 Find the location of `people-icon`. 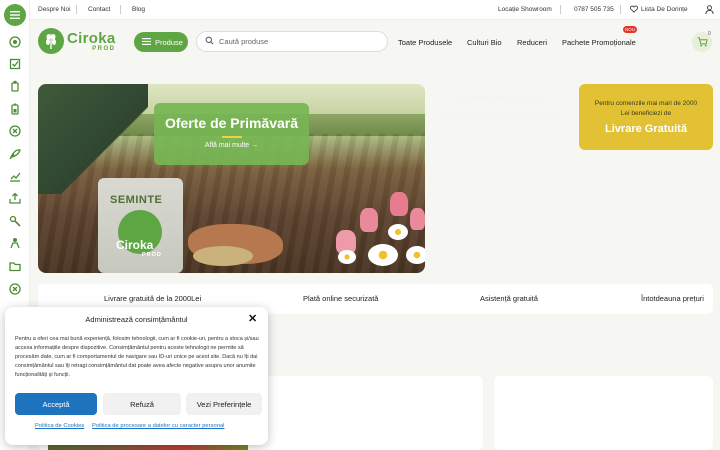

people-icon is located at coordinates (15, 243).